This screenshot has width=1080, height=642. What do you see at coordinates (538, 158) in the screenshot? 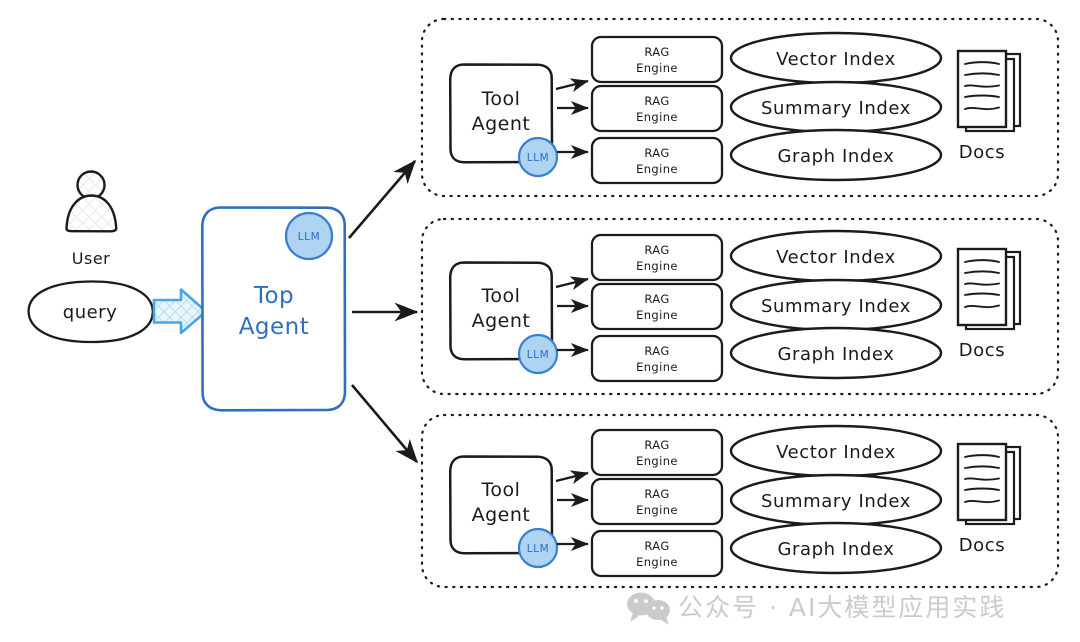
I see `group-1-tool-agent-llm-label: LLM` at bounding box center [538, 158].